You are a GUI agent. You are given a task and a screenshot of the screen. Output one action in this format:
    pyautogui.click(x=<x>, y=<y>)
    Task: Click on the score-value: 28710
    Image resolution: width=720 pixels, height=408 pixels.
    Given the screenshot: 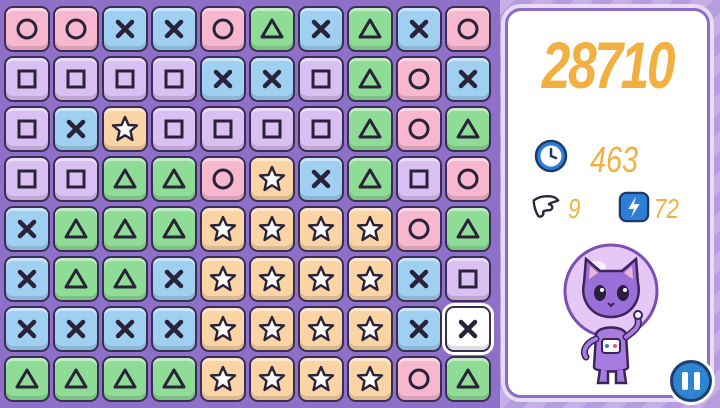 What is the action you would take?
    pyautogui.click(x=608, y=65)
    